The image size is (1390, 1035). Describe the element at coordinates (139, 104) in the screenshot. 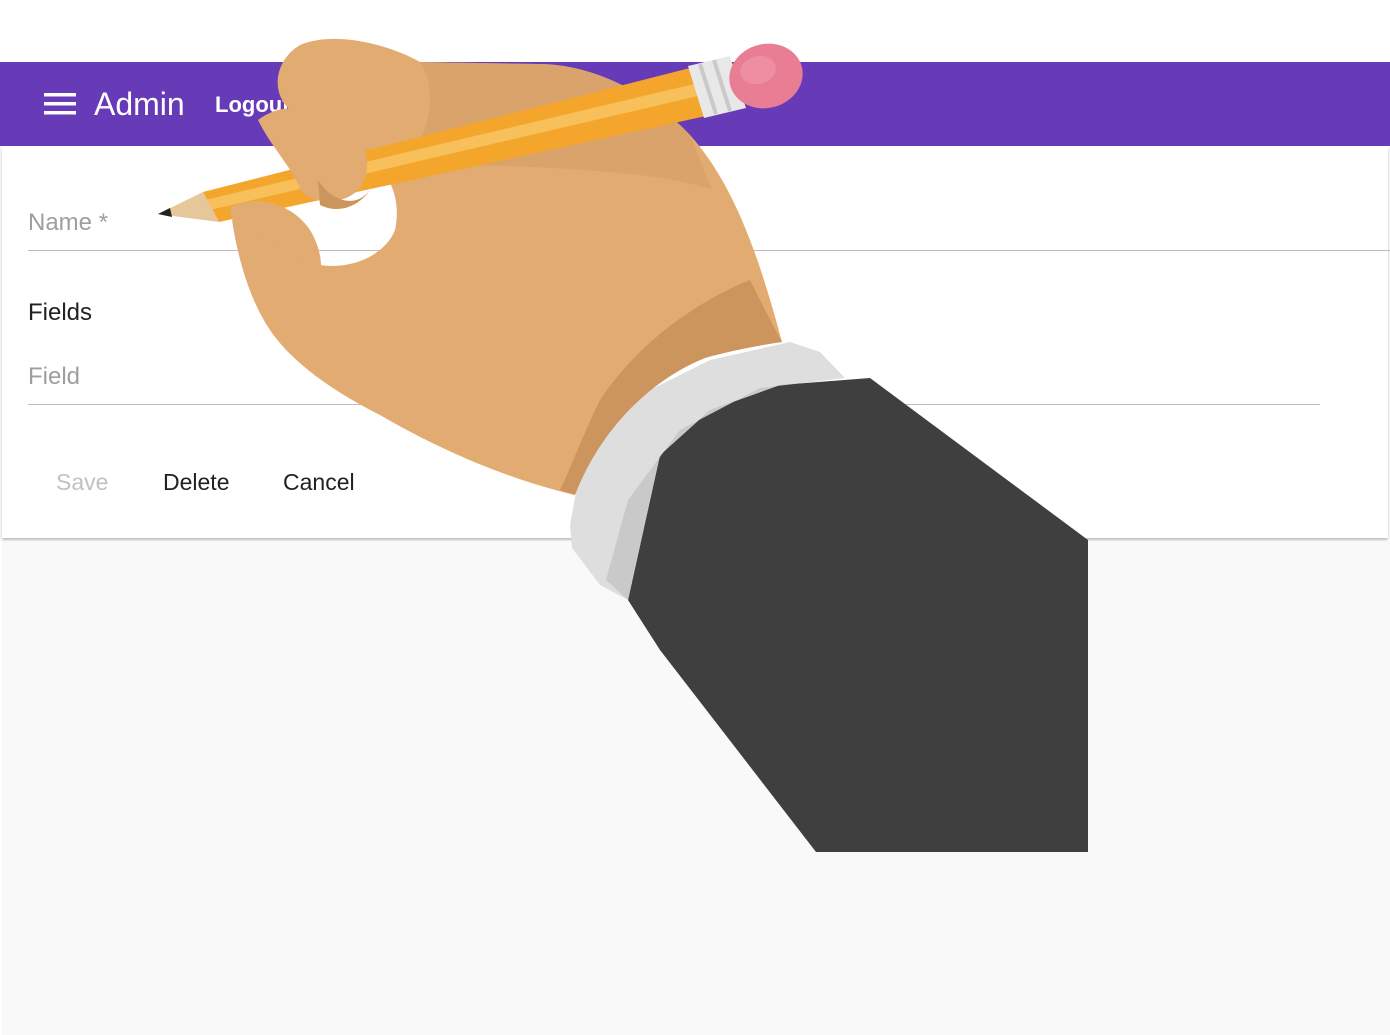

I see `app-title: Admin` at that location.